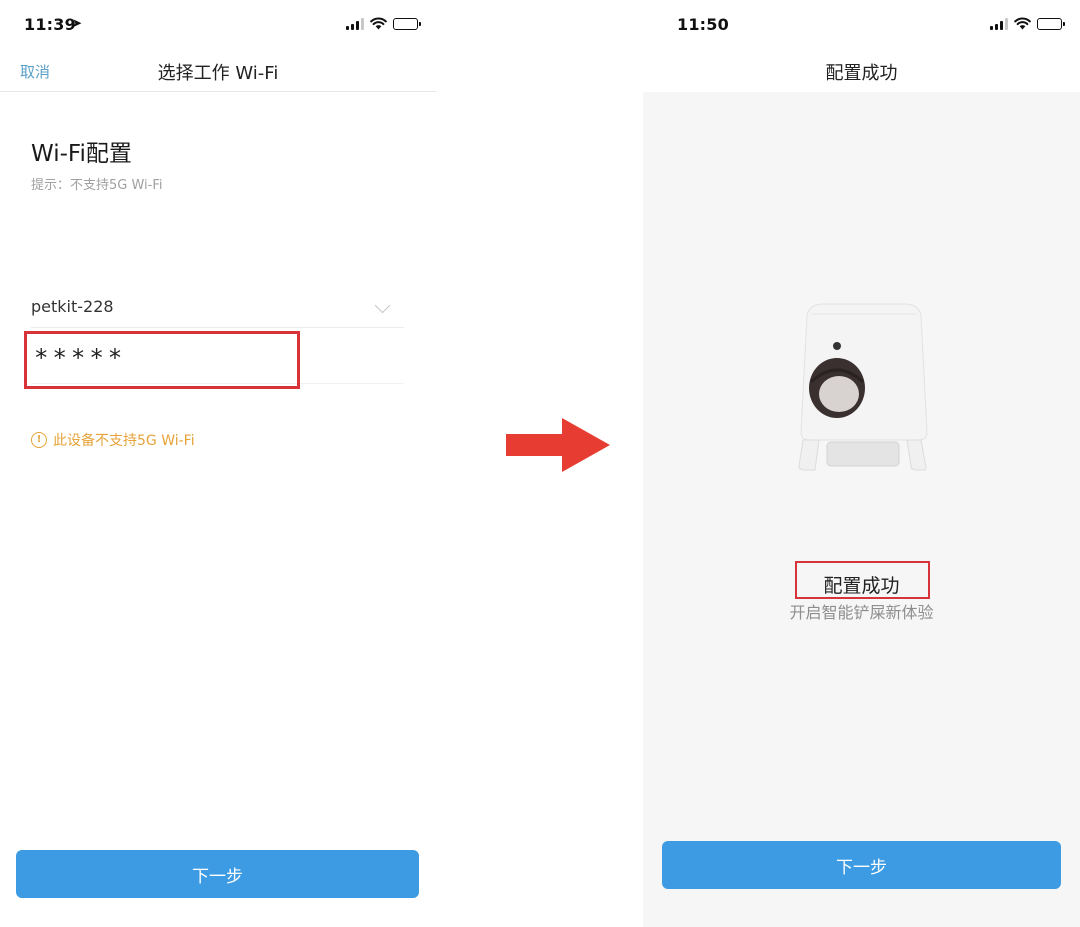 This screenshot has height=927, width=1080. Describe the element at coordinates (162, 360) in the screenshot. I see `password-highlight-box` at that location.